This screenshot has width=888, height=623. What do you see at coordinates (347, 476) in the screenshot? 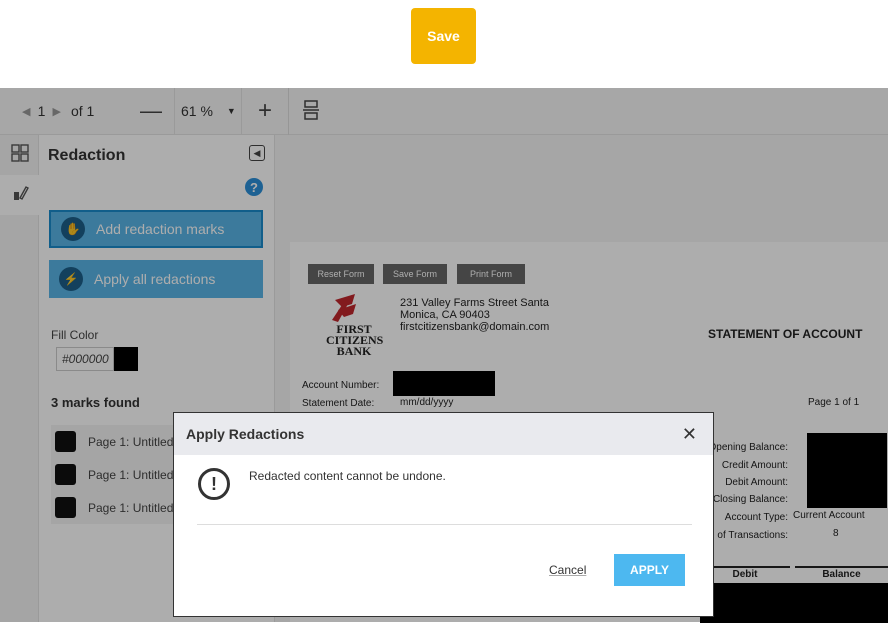
I see `dialog-message: Redacted content cannot be undone.` at bounding box center [347, 476].